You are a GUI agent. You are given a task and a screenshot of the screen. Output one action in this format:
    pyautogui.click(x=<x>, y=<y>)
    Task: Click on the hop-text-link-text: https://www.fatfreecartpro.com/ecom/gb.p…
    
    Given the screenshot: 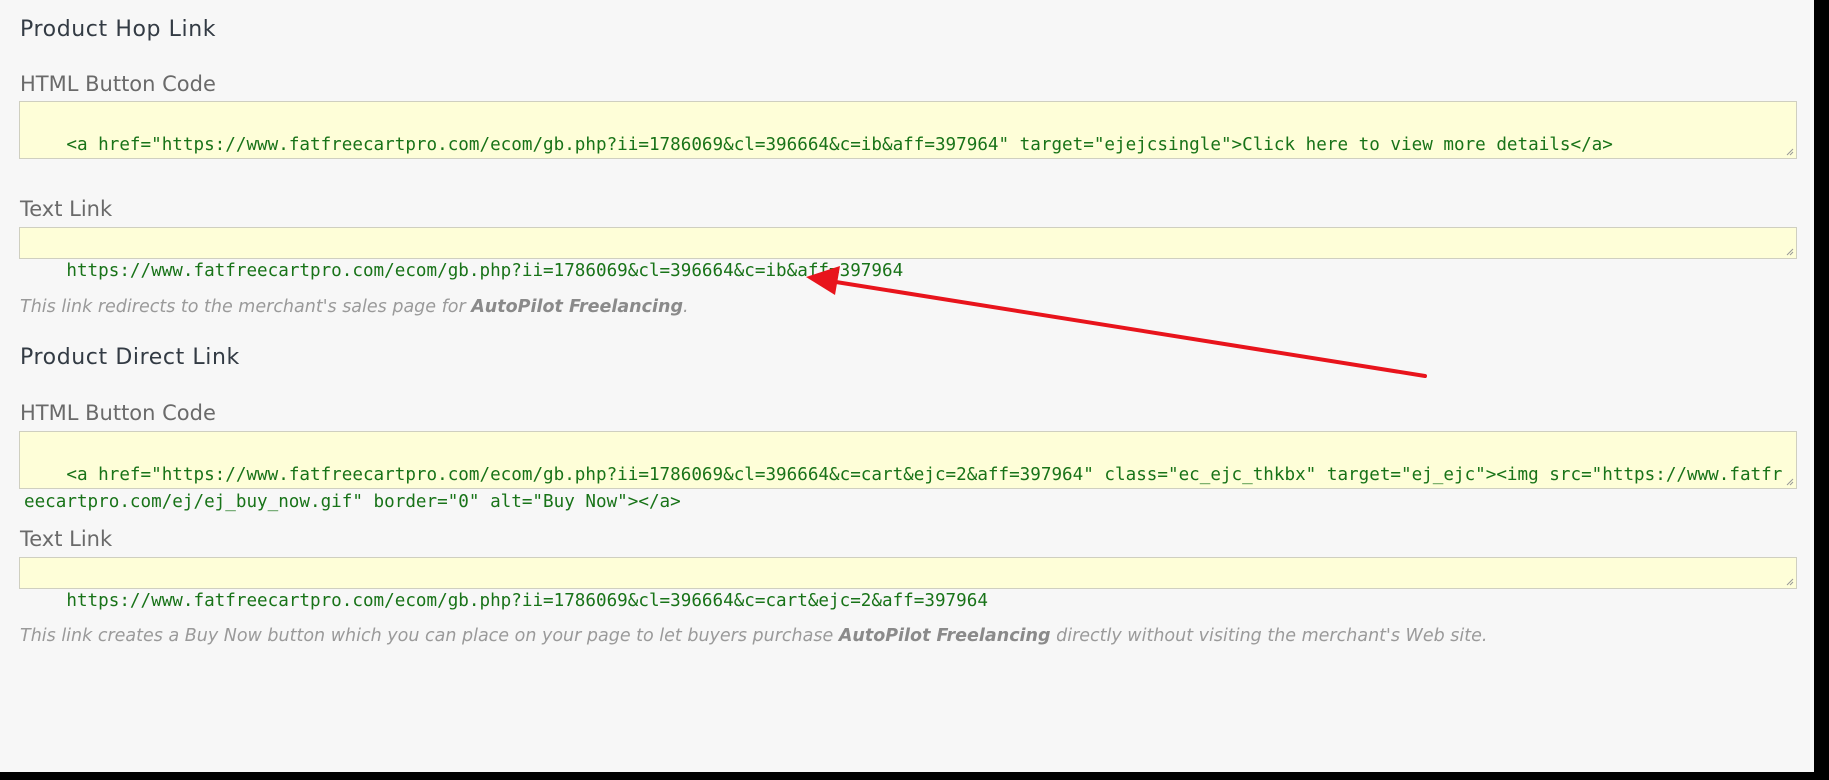 What is the action you would take?
    pyautogui.click(x=485, y=271)
    